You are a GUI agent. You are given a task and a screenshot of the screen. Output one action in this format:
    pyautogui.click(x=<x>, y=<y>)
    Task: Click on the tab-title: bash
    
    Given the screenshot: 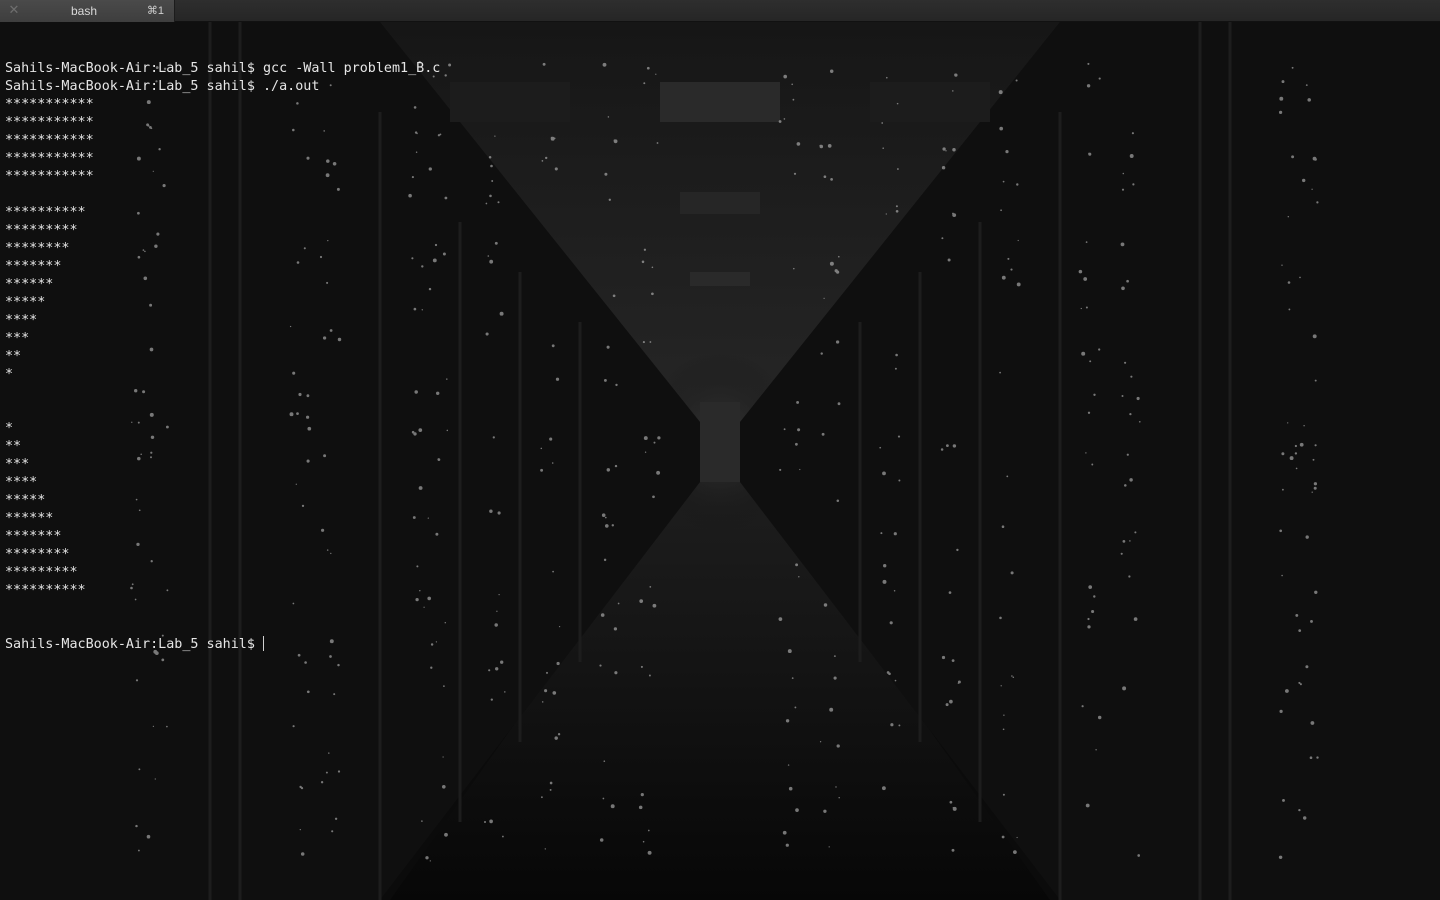 What is the action you would take?
    pyautogui.click(x=84, y=11)
    